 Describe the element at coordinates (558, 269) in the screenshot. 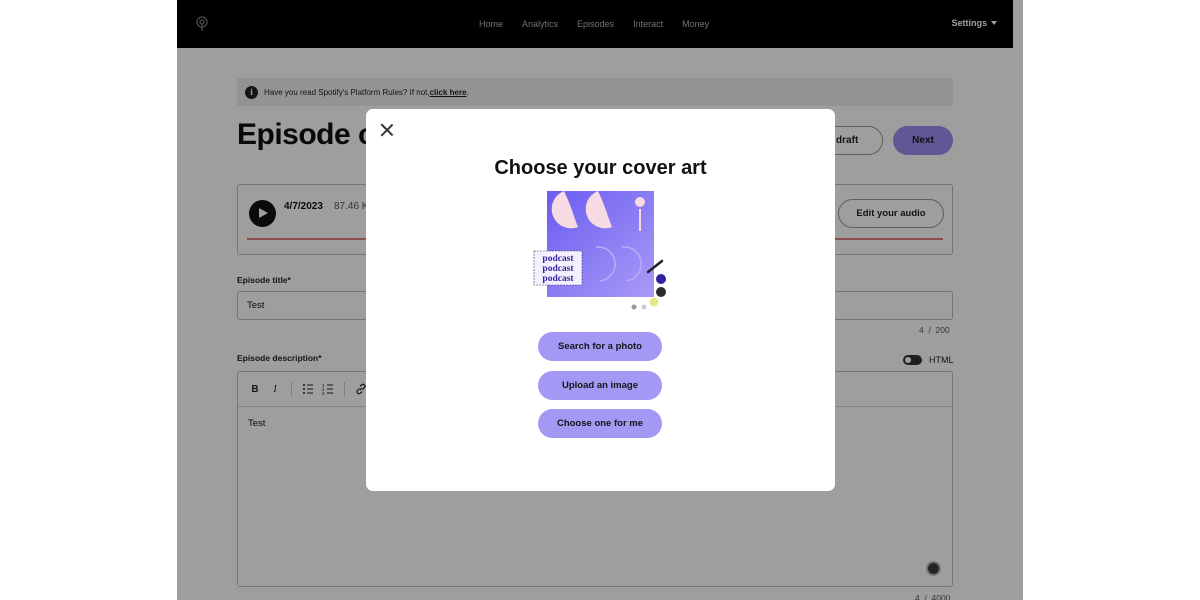

I see `art-text-line-2: podcast` at that location.